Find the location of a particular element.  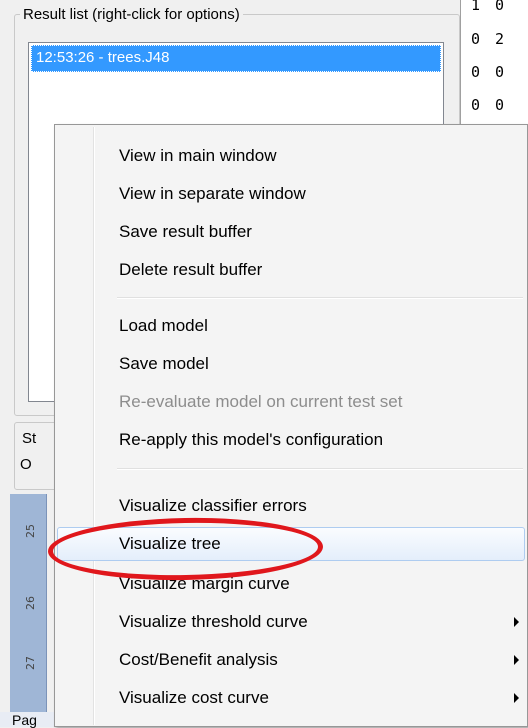

menu-item-label: Load model is located at coordinates (163, 325).